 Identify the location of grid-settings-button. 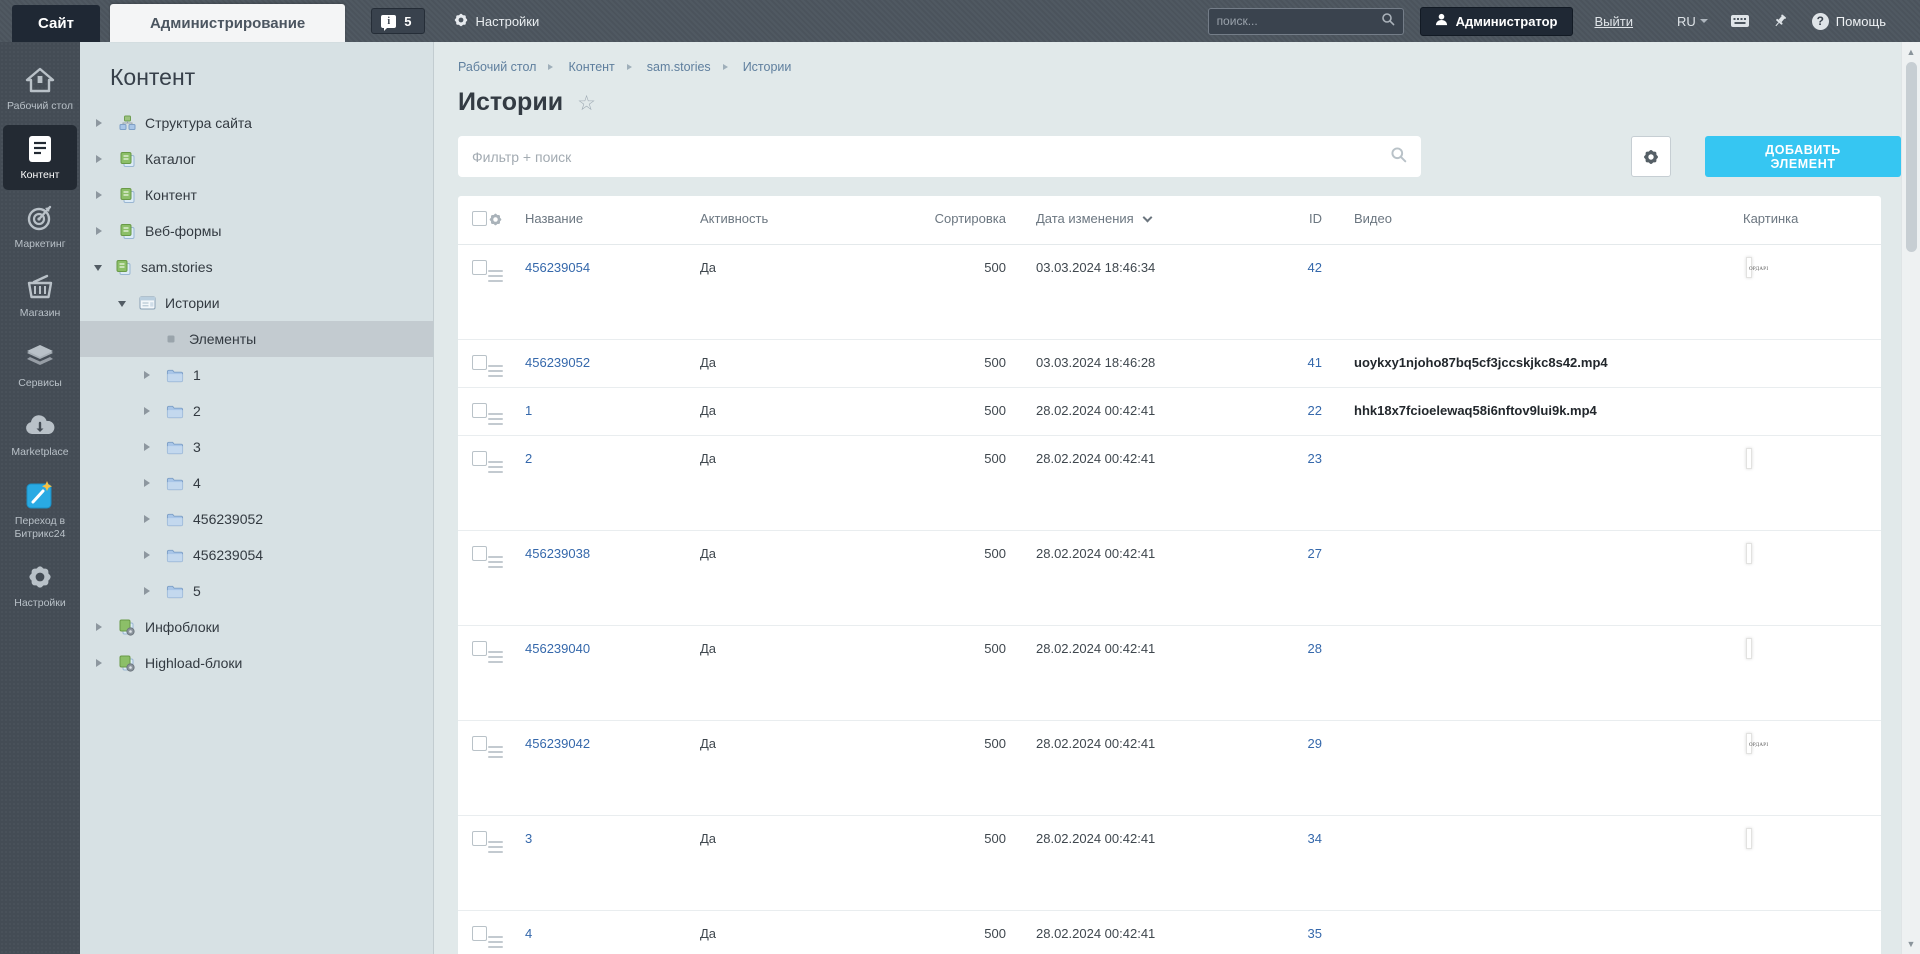
(1651, 156).